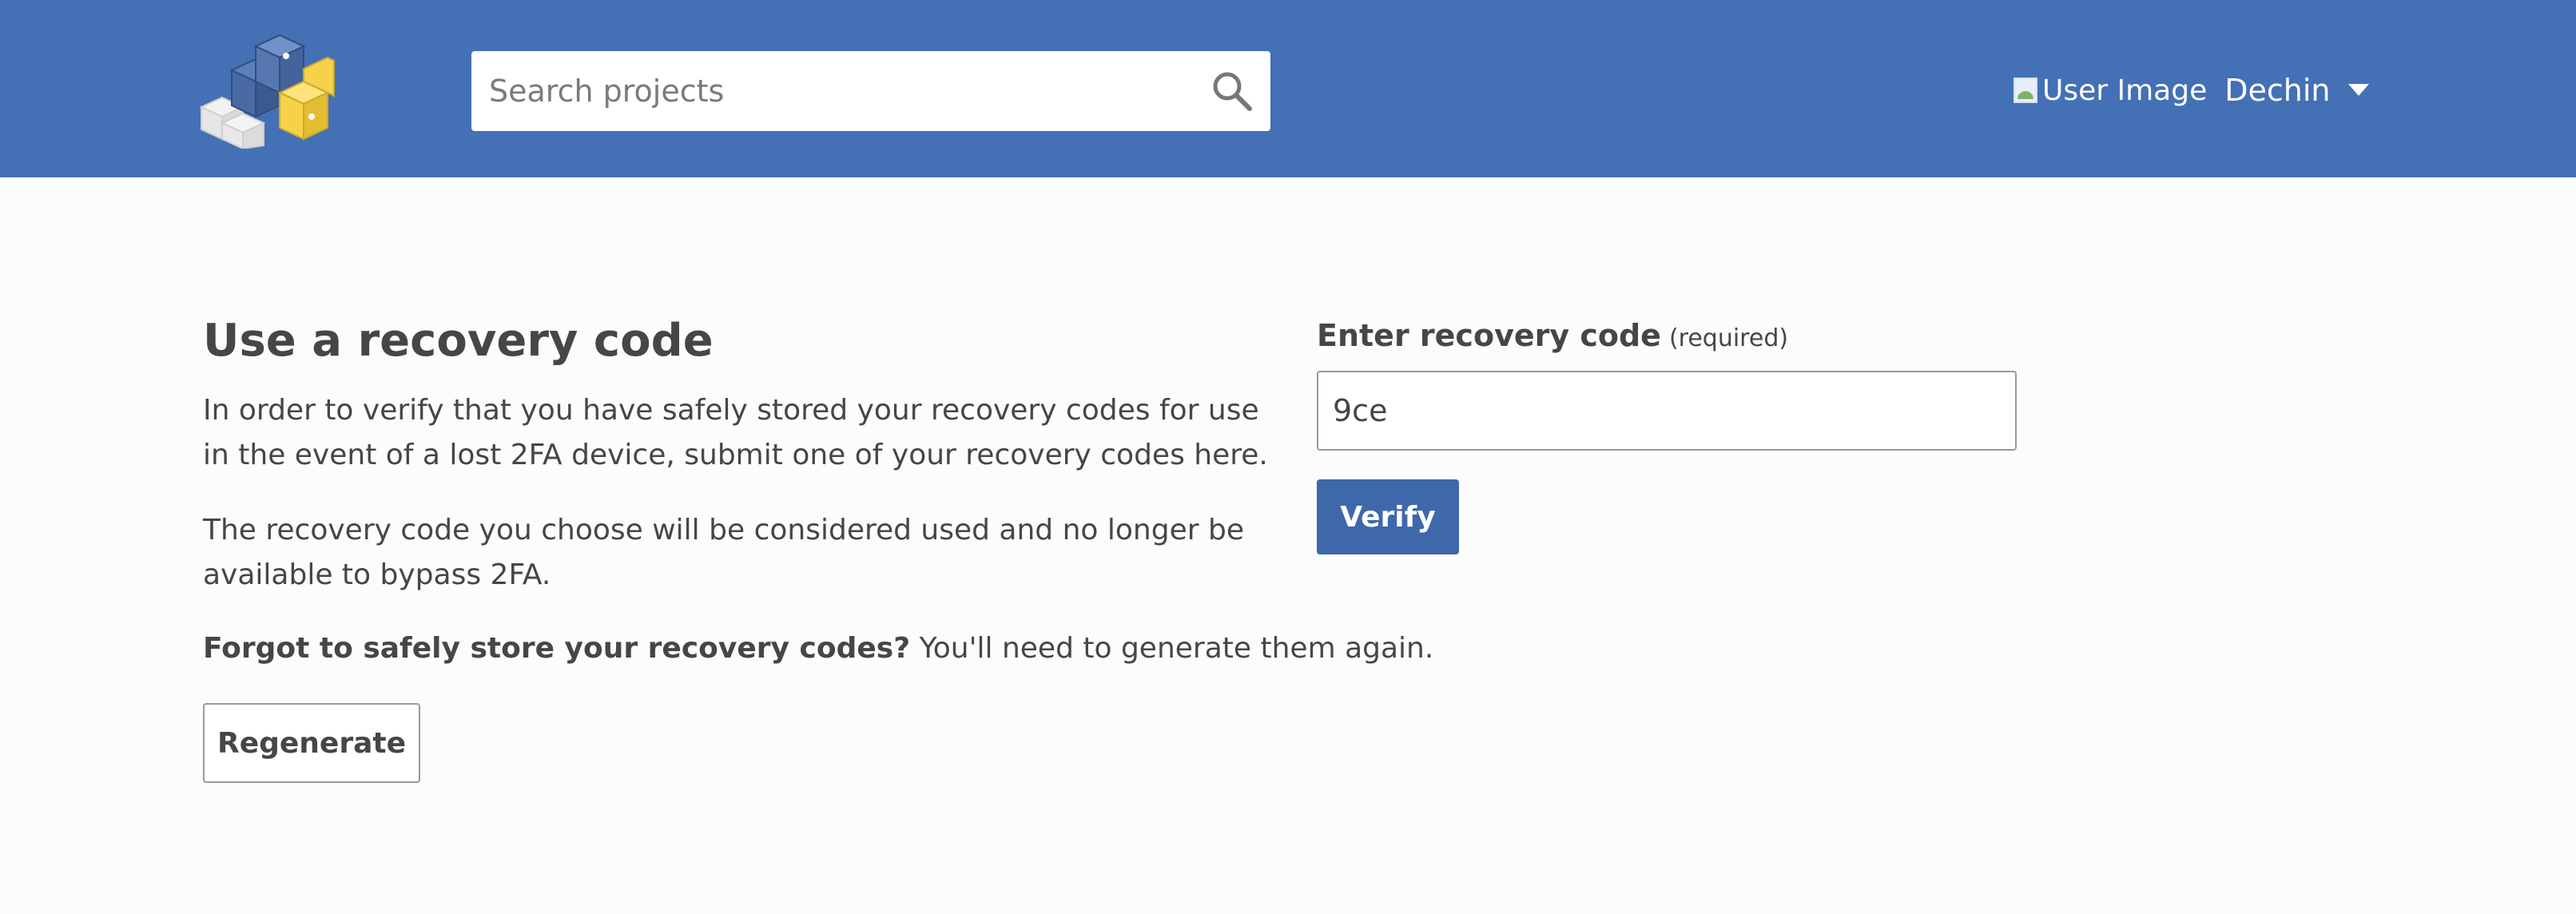 This screenshot has height=914, width=2576. Describe the element at coordinates (267, 89) in the screenshot. I see `pypi-logo` at that location.